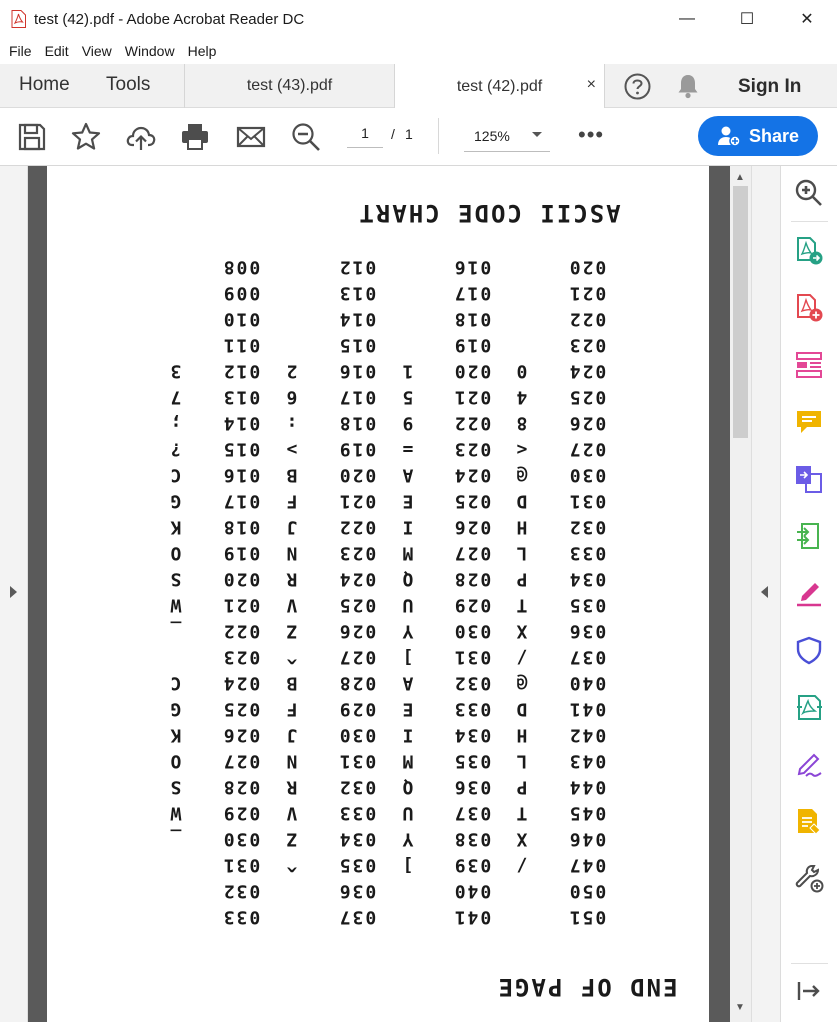  Describe the element at coordinates (809, 878) in the screenshot. I see `more-tools-icon` at that location.